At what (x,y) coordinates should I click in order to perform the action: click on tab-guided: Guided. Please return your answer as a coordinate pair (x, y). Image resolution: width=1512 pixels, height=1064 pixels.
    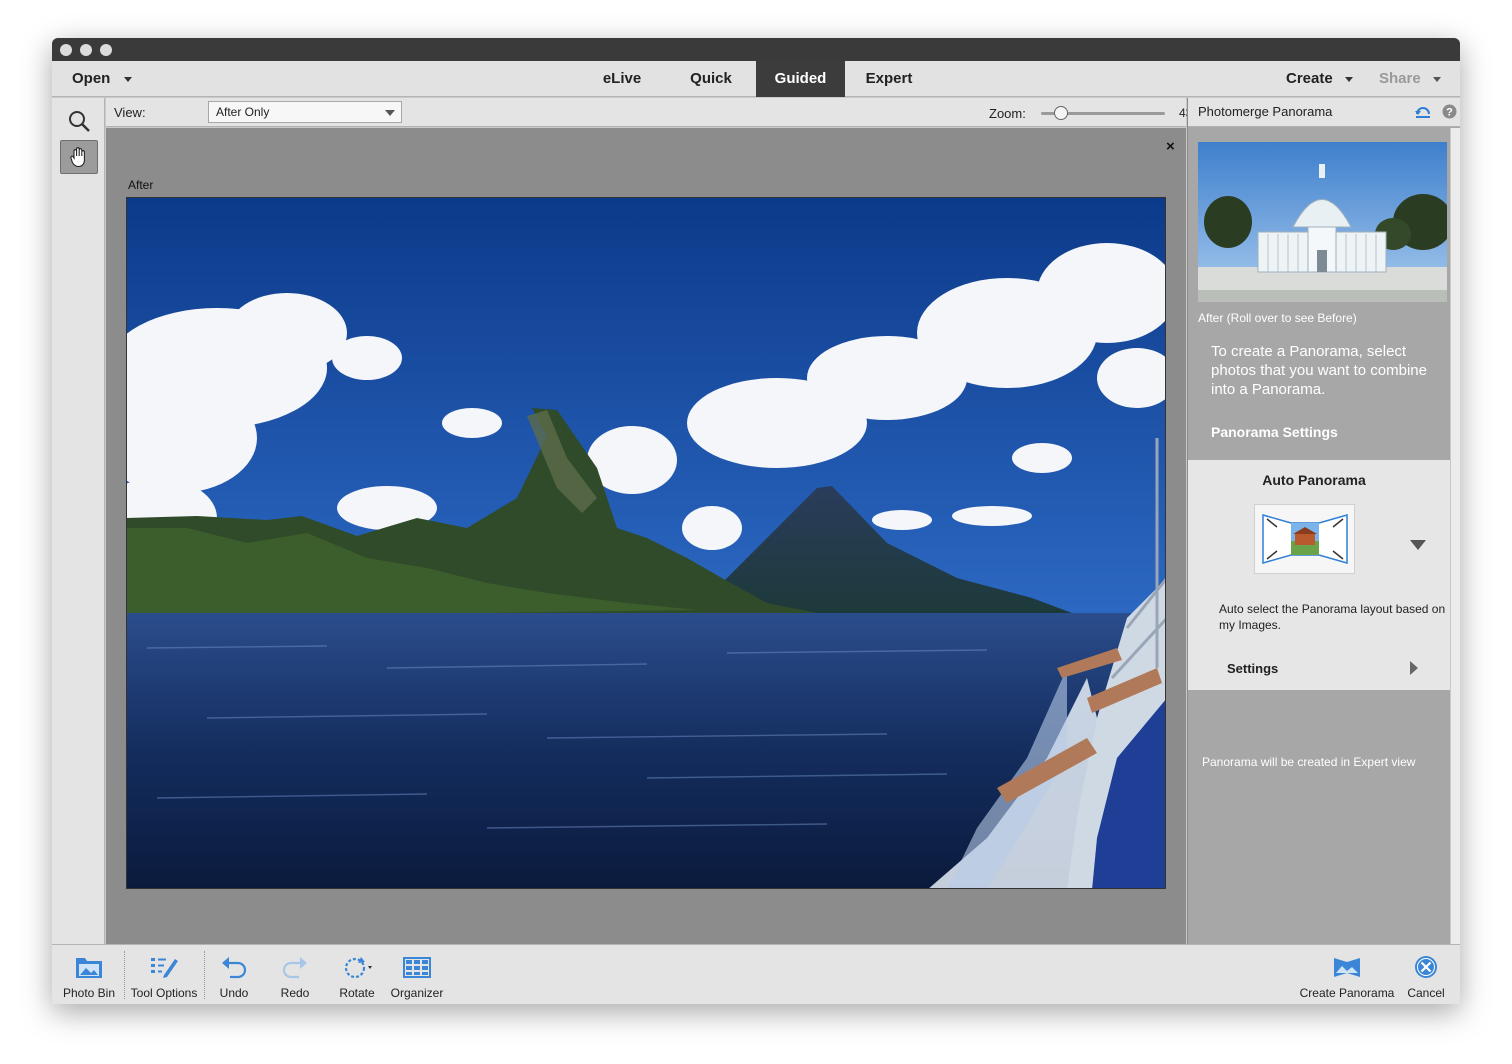
    Looking at the image, I should click on (800, 79).